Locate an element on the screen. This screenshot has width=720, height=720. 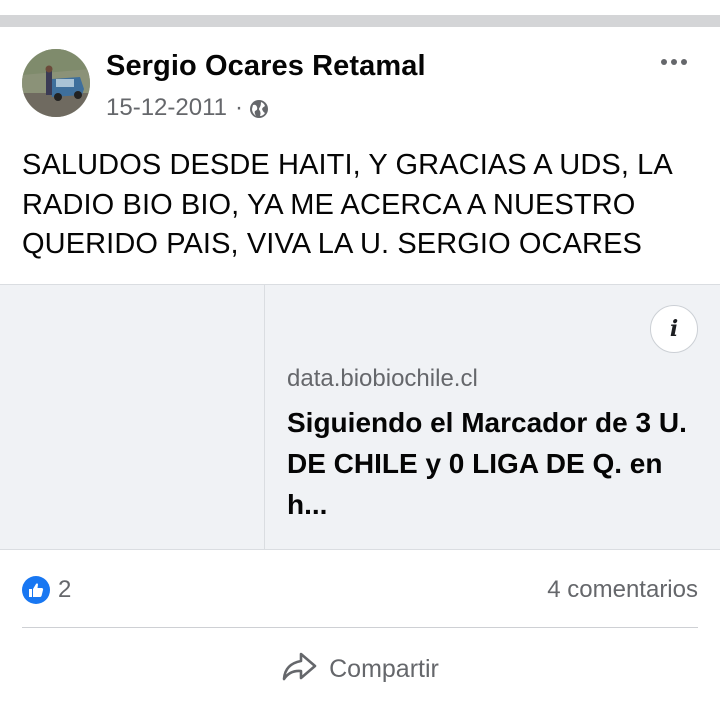
feed-separator is located at coordinates (360, 21).